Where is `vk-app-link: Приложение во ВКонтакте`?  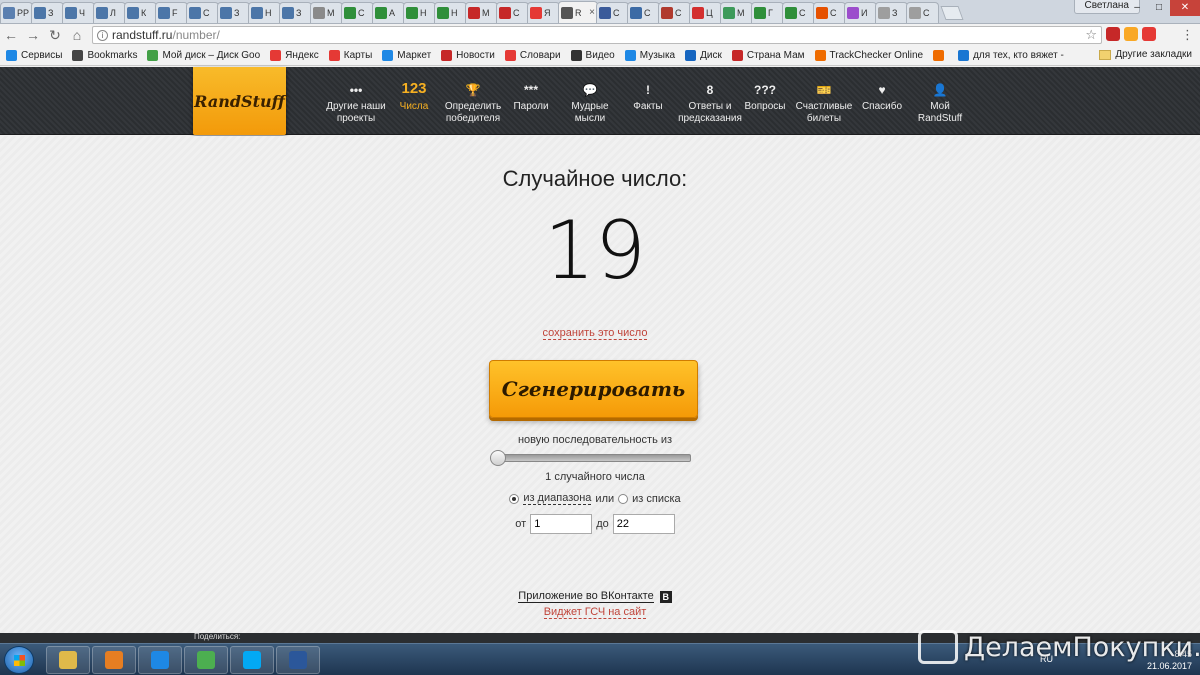 vk-app-link: Приложение во ВКонтакте is located at coordinates (586, 596).